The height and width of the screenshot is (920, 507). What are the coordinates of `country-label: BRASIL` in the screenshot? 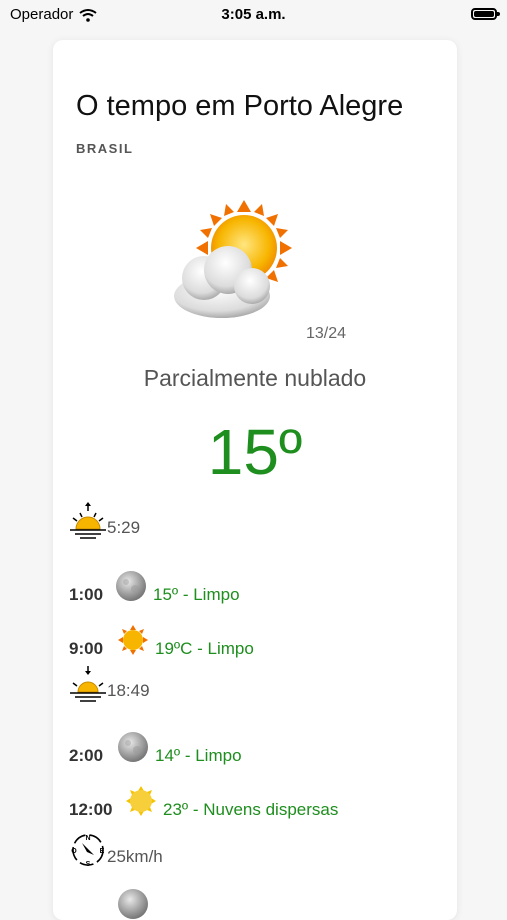 It's located at (105, 148).